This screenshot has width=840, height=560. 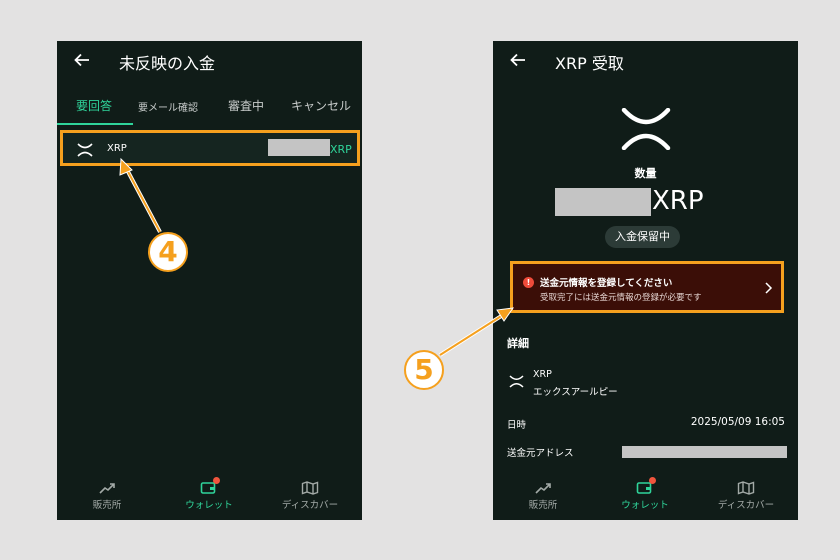 I want to click on step-badge-4: 4, so click(x=168, y=252).